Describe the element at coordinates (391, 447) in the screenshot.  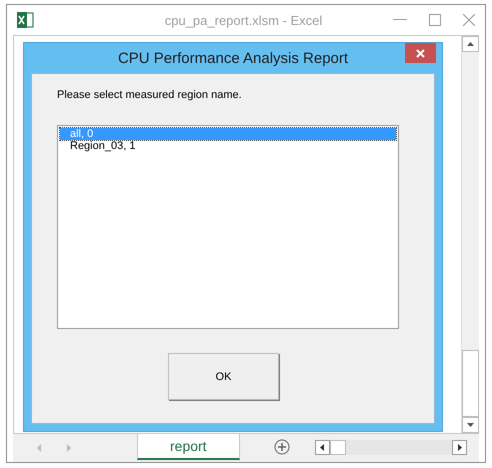
I see `horizontal-scrollbar` at that location.